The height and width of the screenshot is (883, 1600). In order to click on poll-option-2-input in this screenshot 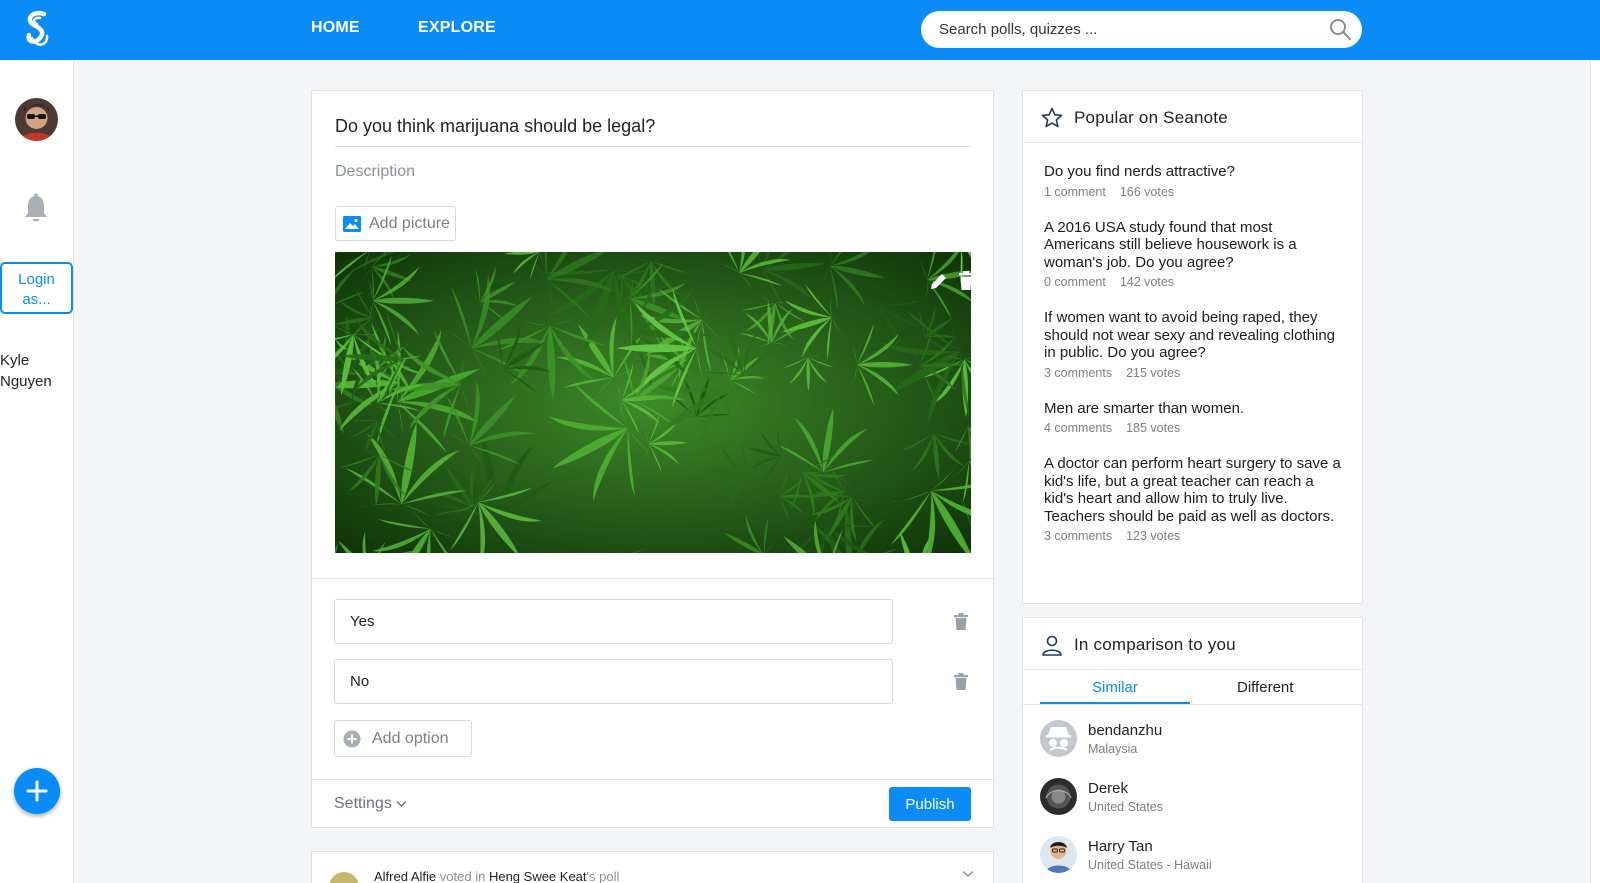, I will do `click(613, 681)`.